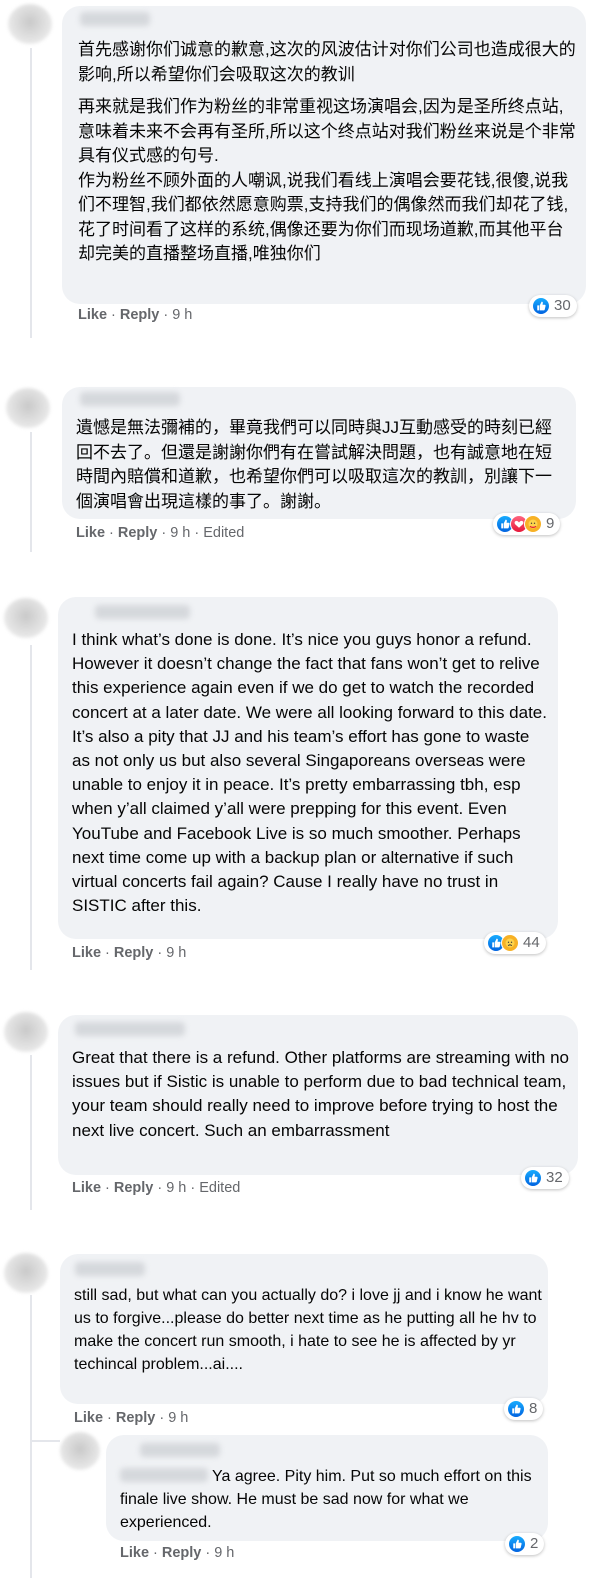  I want to click on care-reaction-icon, so click(533, 524).